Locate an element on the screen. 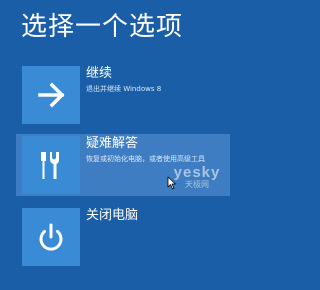 The height and width of the screenshot is (290, 320). shutdown-title: 关闭电脑 is located at coordinates (112, 215).